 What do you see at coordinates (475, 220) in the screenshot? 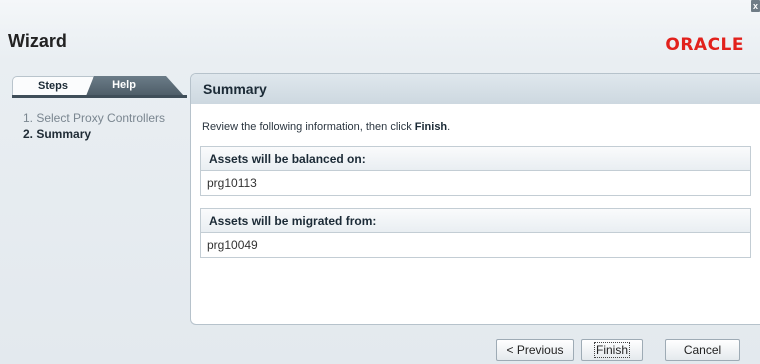
I see `section-header: Assets will be migrated from:` at bounding box center [475, 220].